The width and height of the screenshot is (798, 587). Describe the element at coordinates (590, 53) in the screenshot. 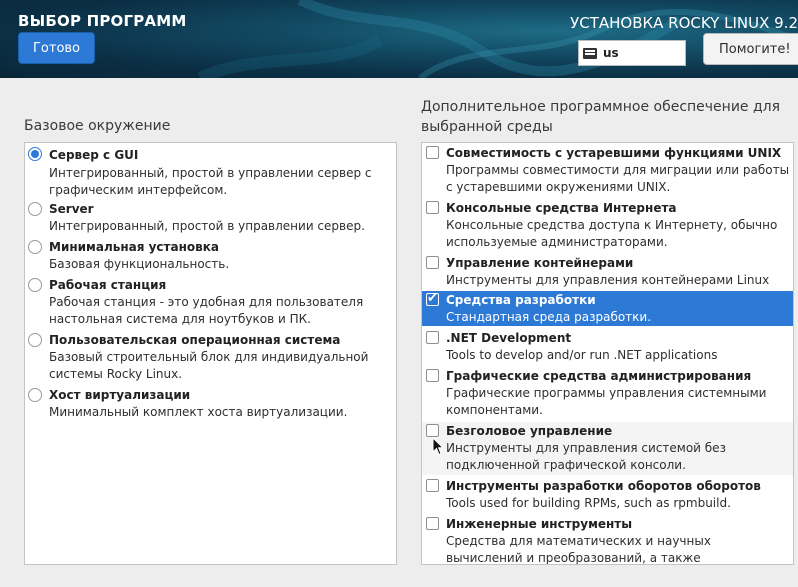

I see `keyboard-icon` at that location.